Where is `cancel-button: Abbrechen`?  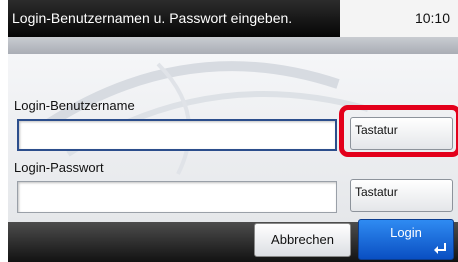
cancel-button: Abbrechen is located at coordinates (302, 240).